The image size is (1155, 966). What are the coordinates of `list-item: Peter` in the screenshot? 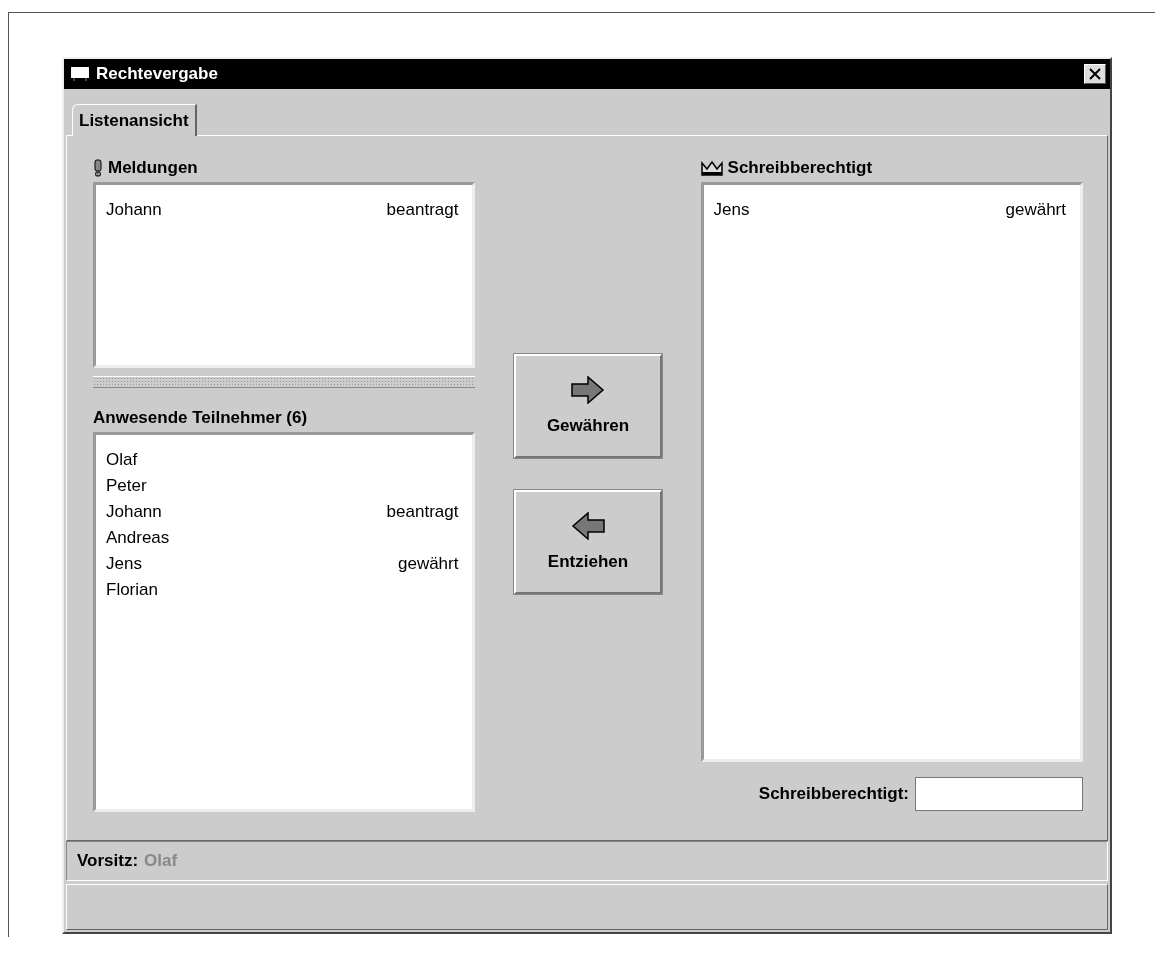 It's located at (284, 486).